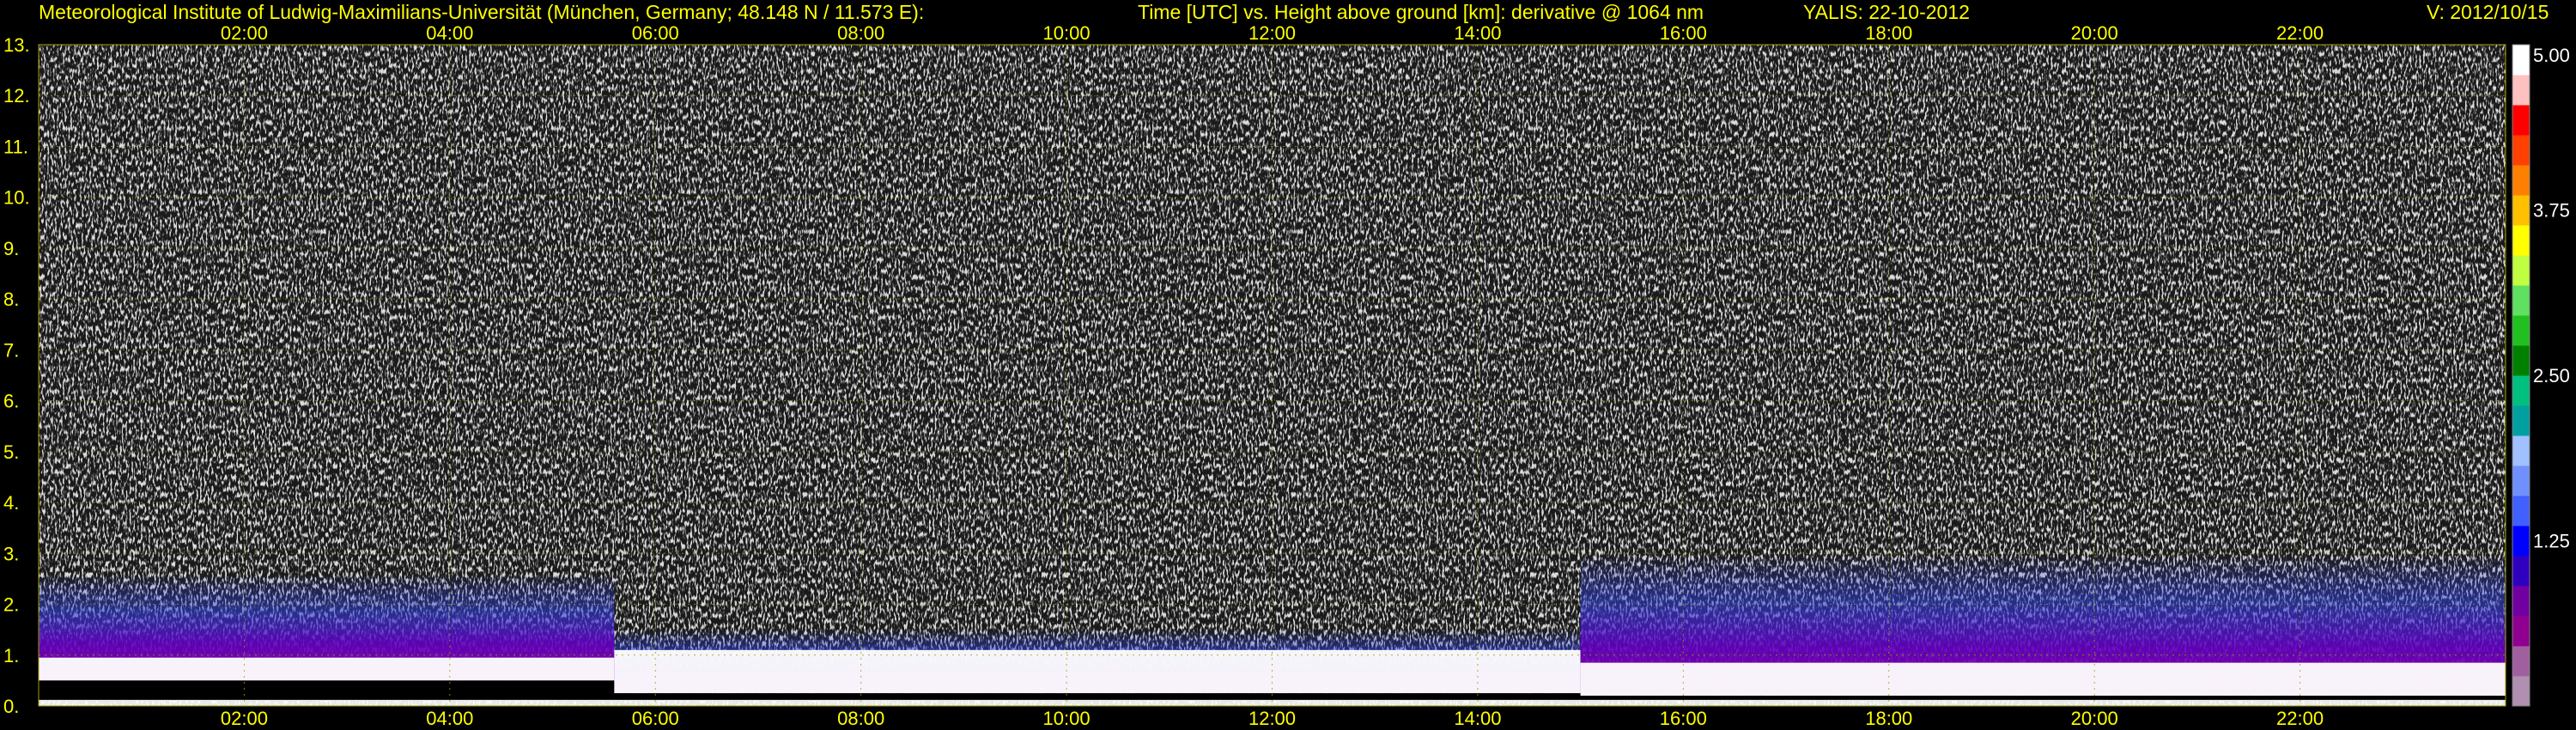 The image size is (2576, 730). Describe the element at coordinates (1477, 33) in the screenshot. I see `x-tick-label-top: 14:00` at that location.